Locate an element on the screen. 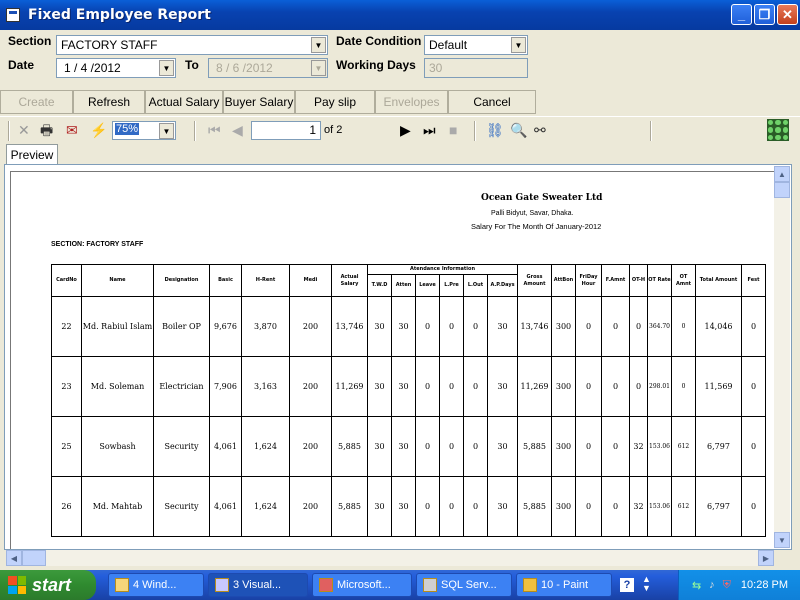  horizontal-scrollbar: ◀ ▶ is located at coordinates (390, 558).